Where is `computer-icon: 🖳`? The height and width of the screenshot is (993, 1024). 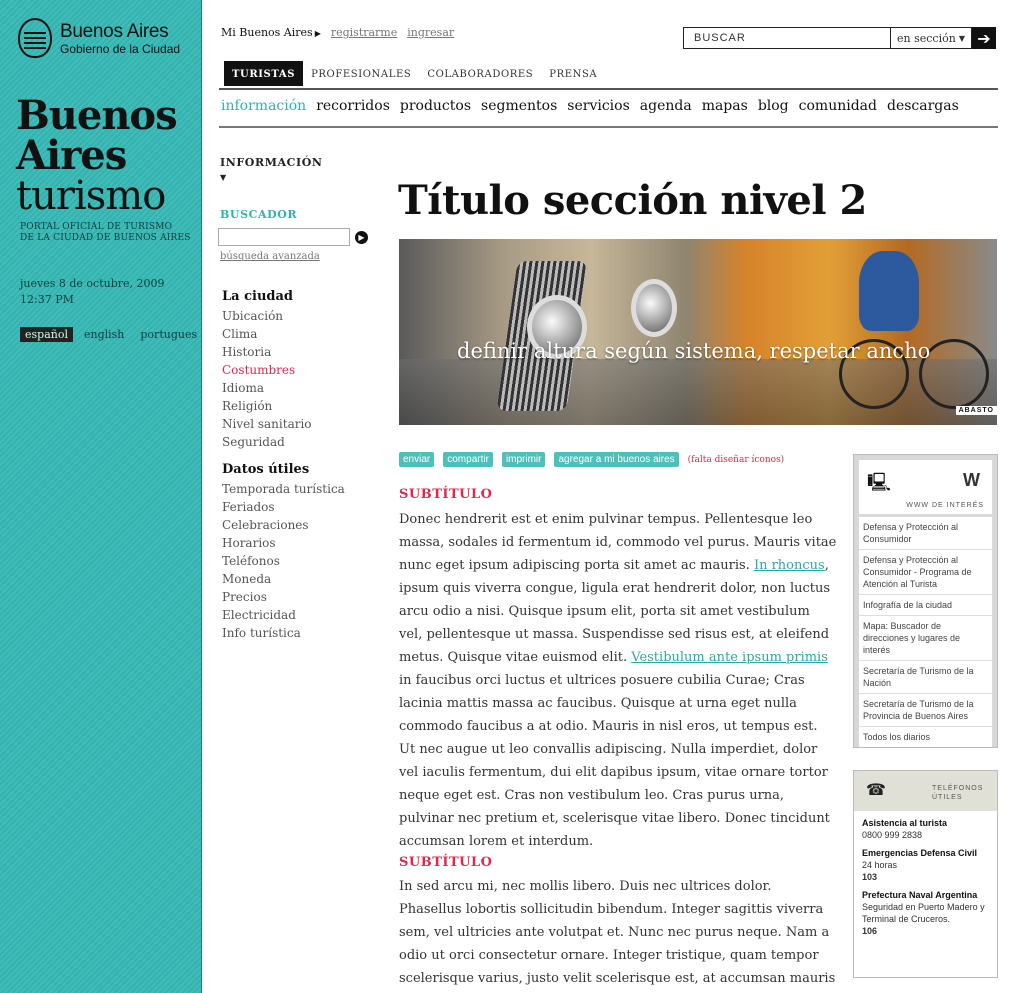 computer-icon: 🖳 is located at coordinates (879, 482).